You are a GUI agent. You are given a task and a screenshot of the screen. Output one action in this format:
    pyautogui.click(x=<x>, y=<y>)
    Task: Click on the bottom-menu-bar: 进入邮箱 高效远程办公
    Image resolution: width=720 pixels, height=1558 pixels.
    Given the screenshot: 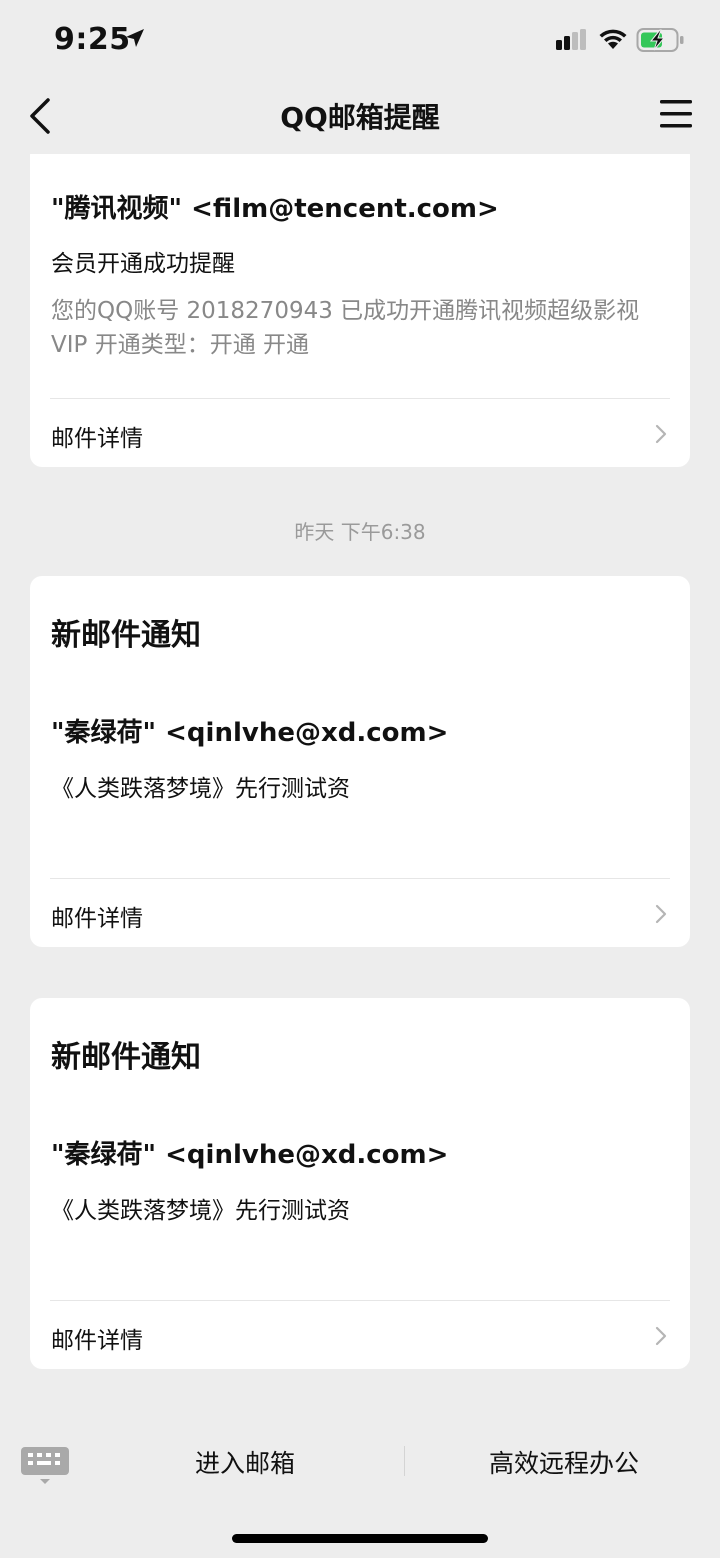 What is the action you would take?
    pyautogui.click(x=360, y=1486)
    